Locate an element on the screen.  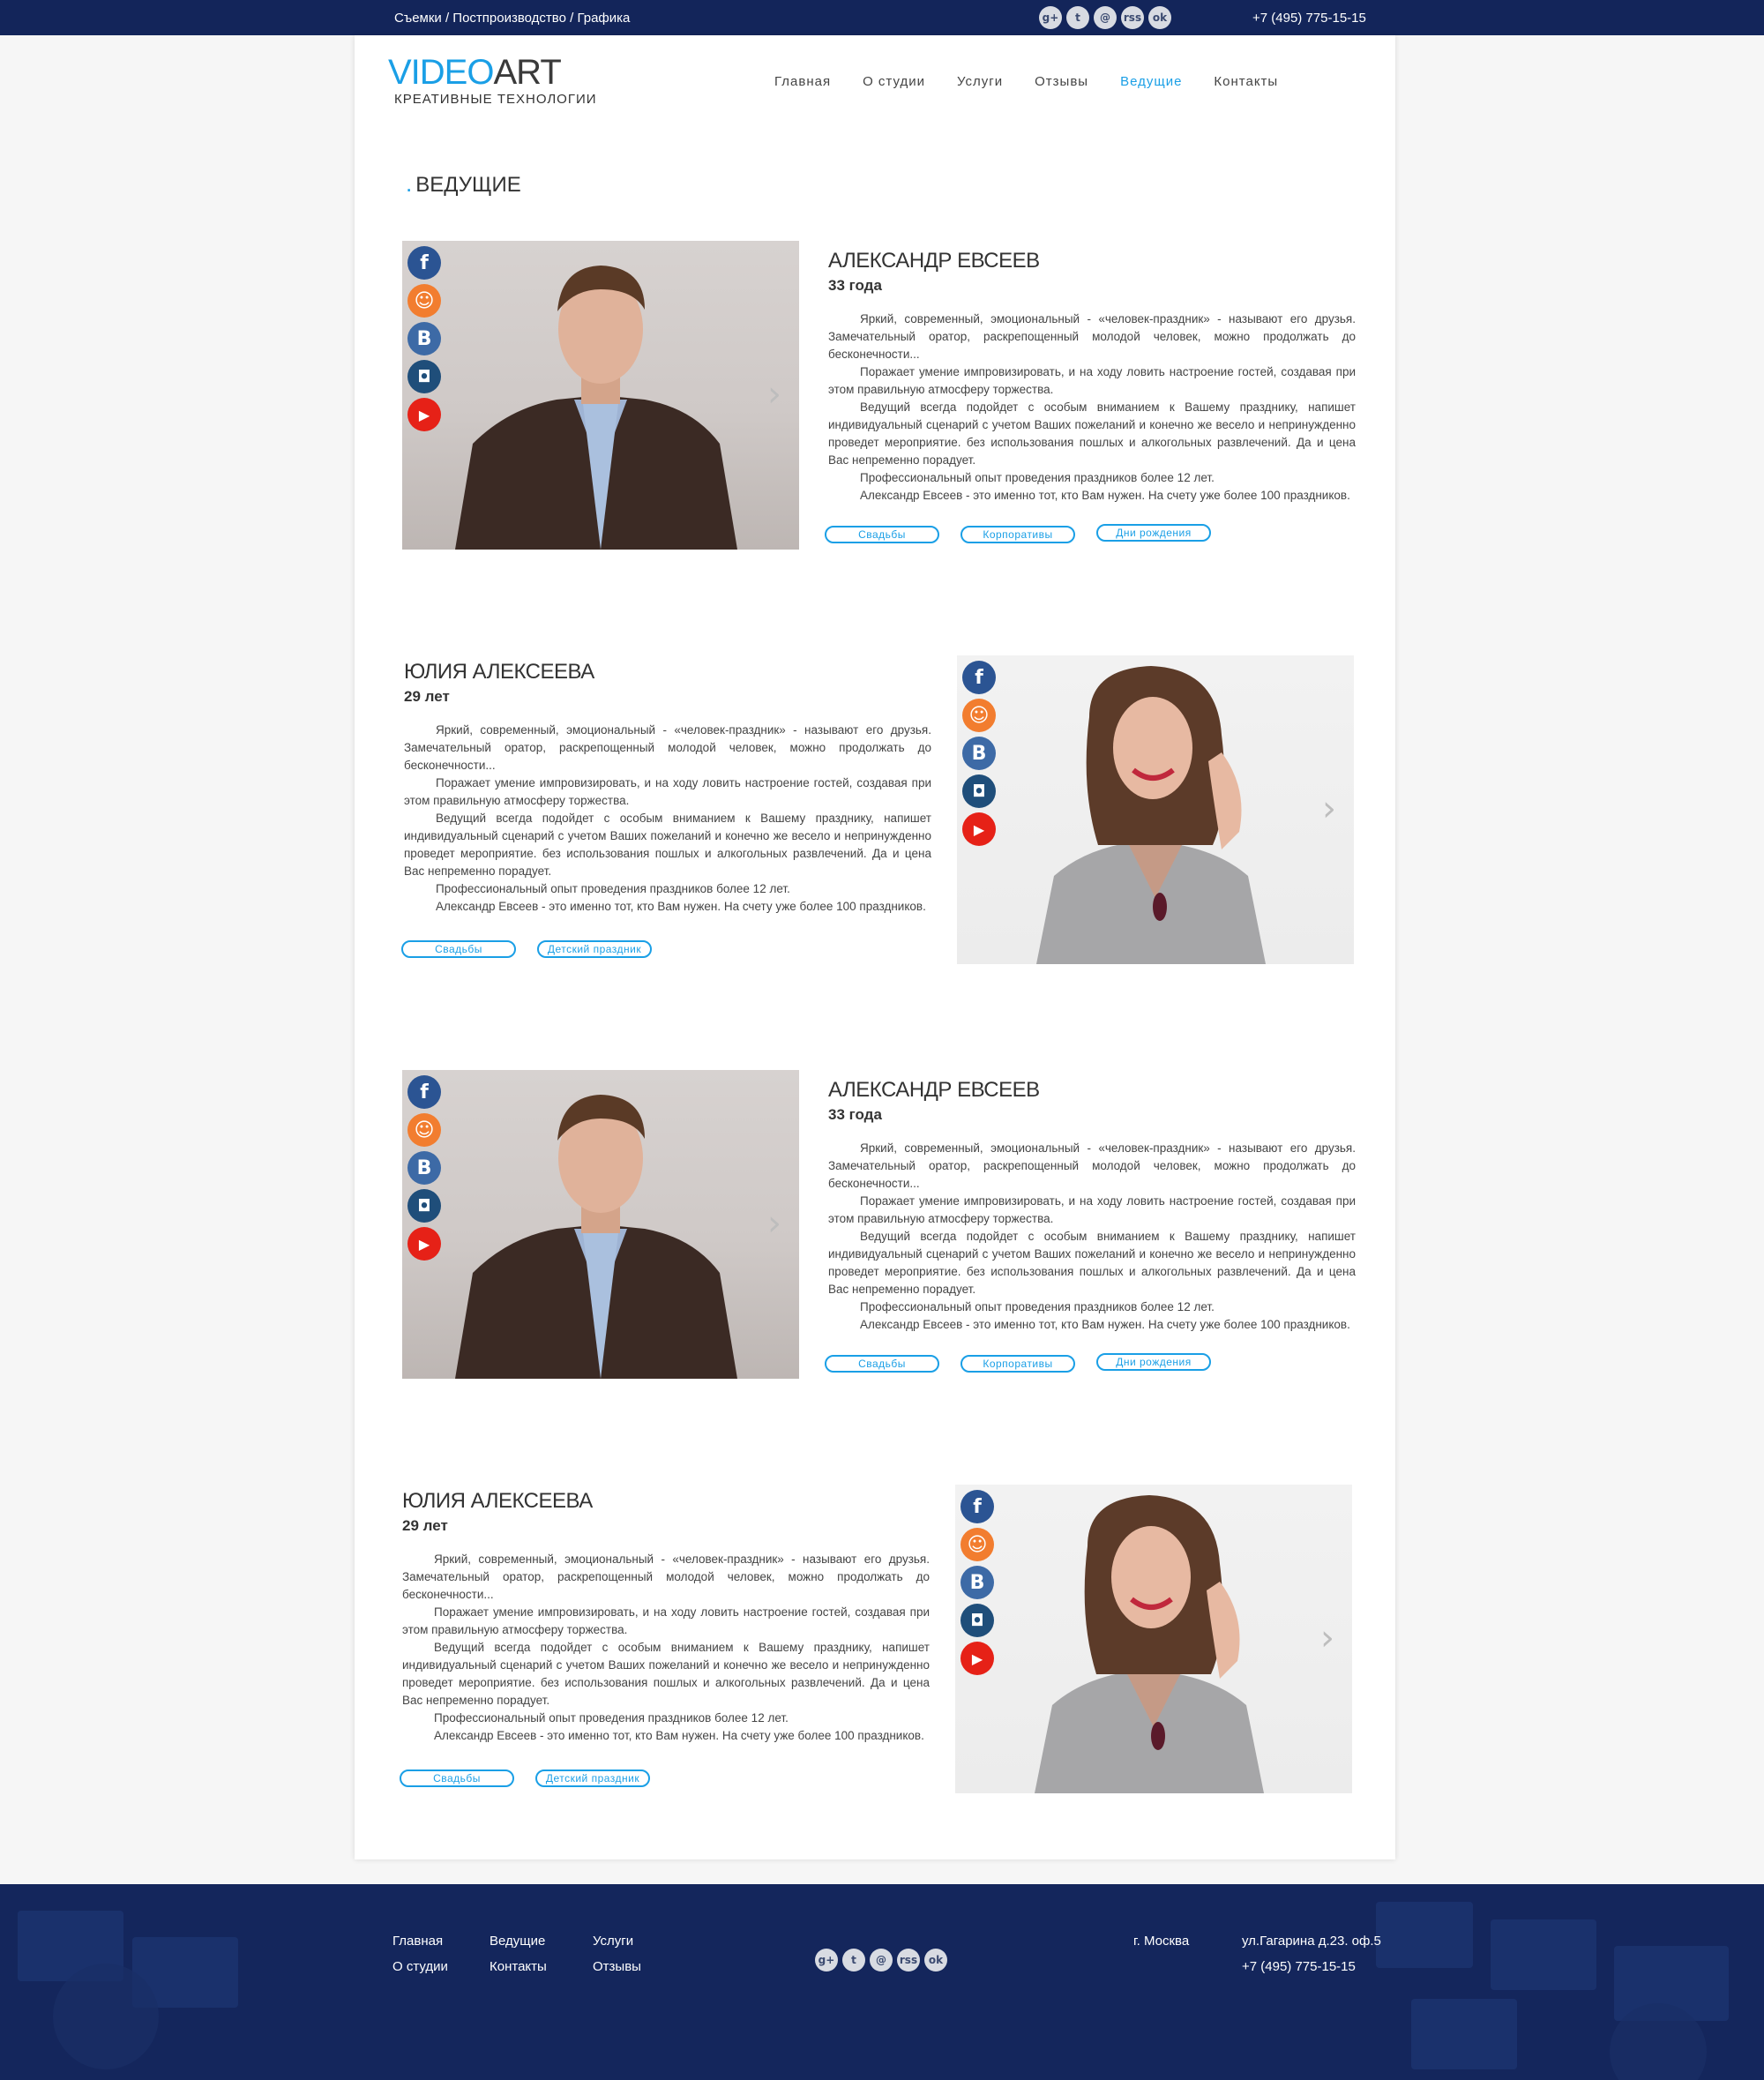
footer-link-hosts: Ведущие is located at coordinates (518, 1941).